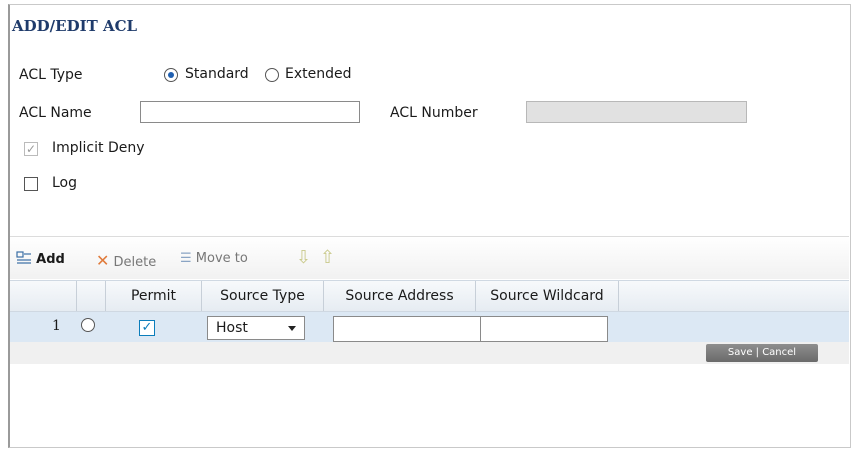  I want to click on permit-checkbox: ✓, so click(147, 328).